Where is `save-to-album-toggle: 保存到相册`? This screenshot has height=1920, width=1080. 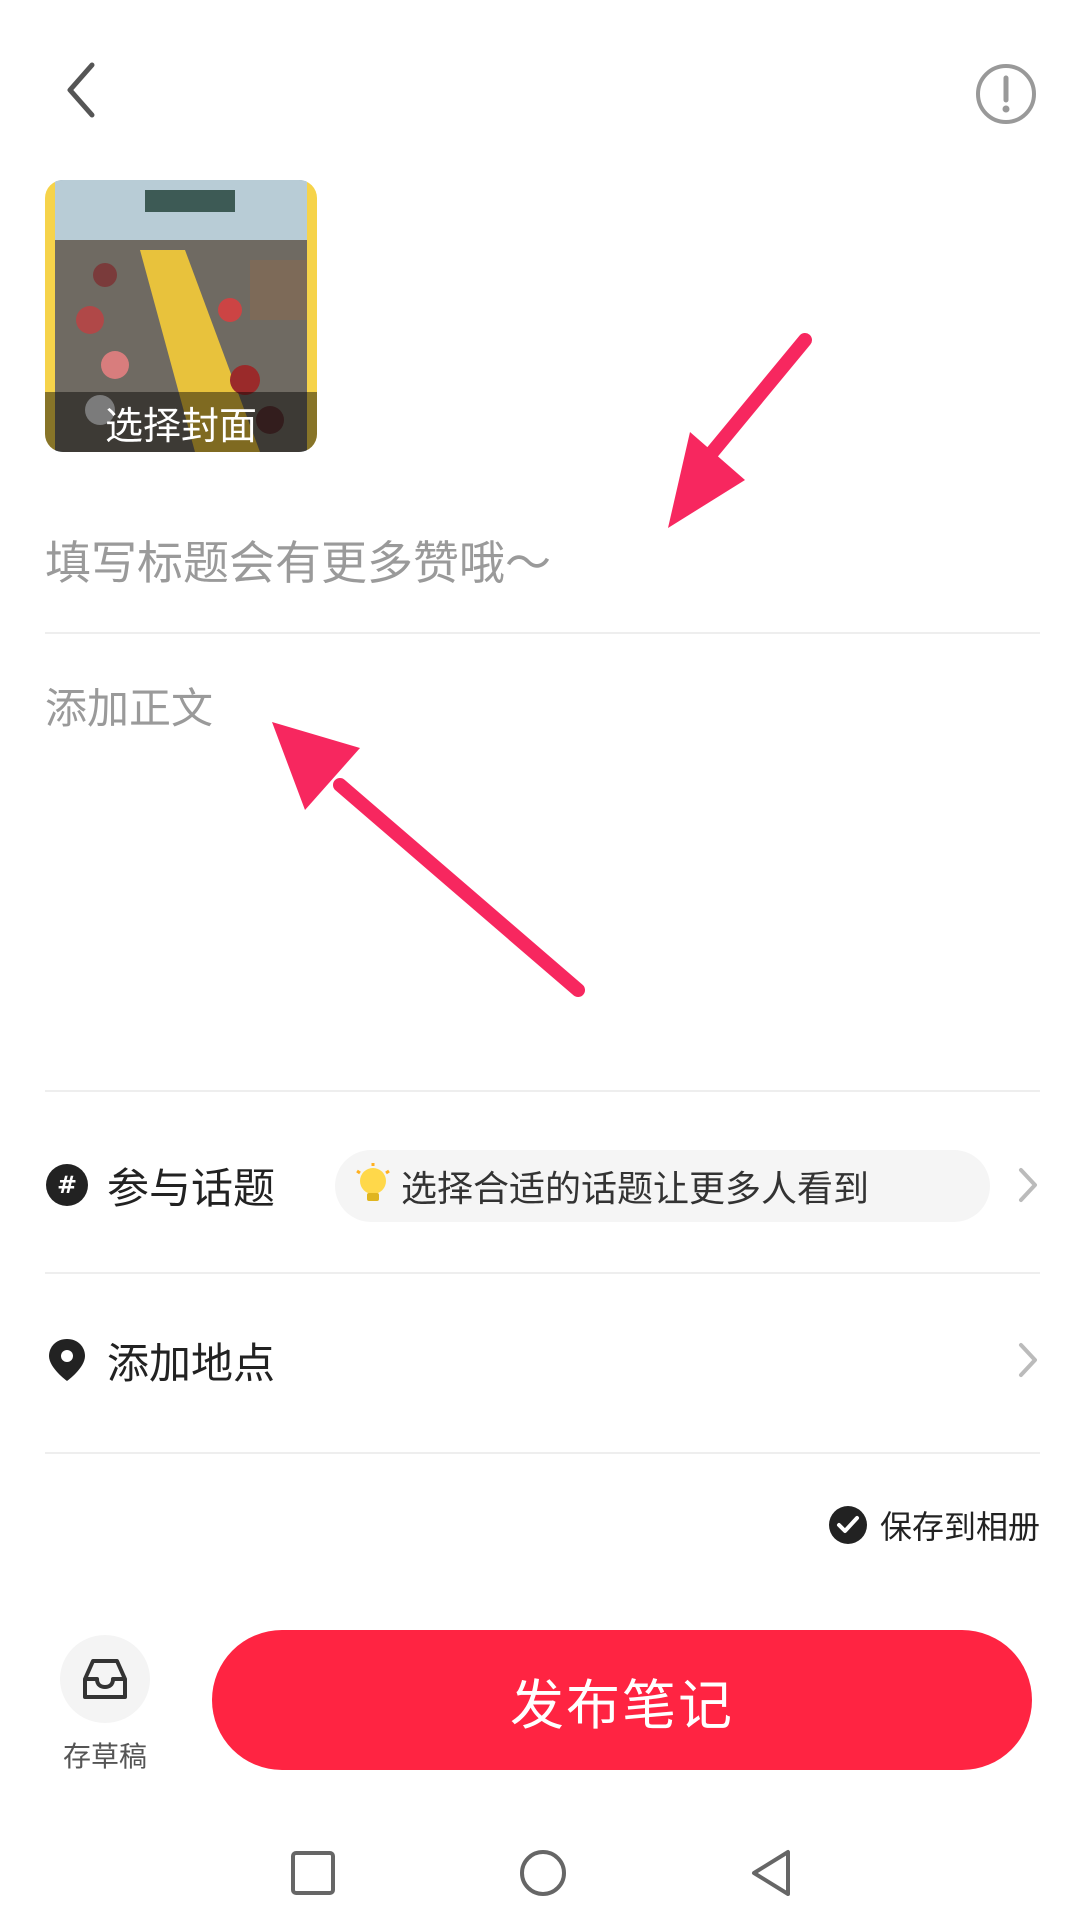 save-to-album-toggle: 保存到相册 is located at coordinates (934, 1525).